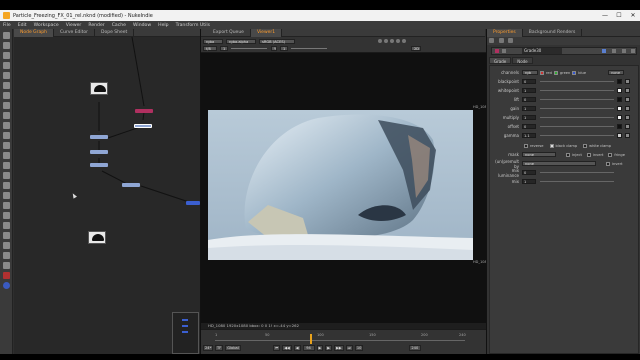 Image resolution: width=640 pixels, height=360 pixels. I want to click on record-icon, so click(6, 275).